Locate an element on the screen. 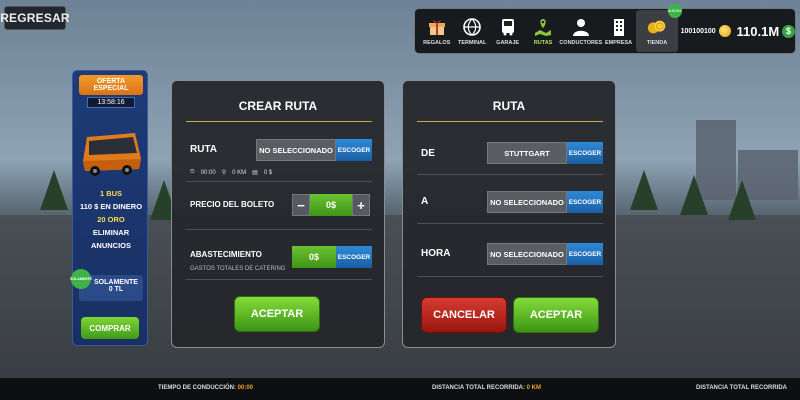 The height and width of the screenshot is (400, 800). total-distance-value: 0 KM is located at coordinates (534, 388).